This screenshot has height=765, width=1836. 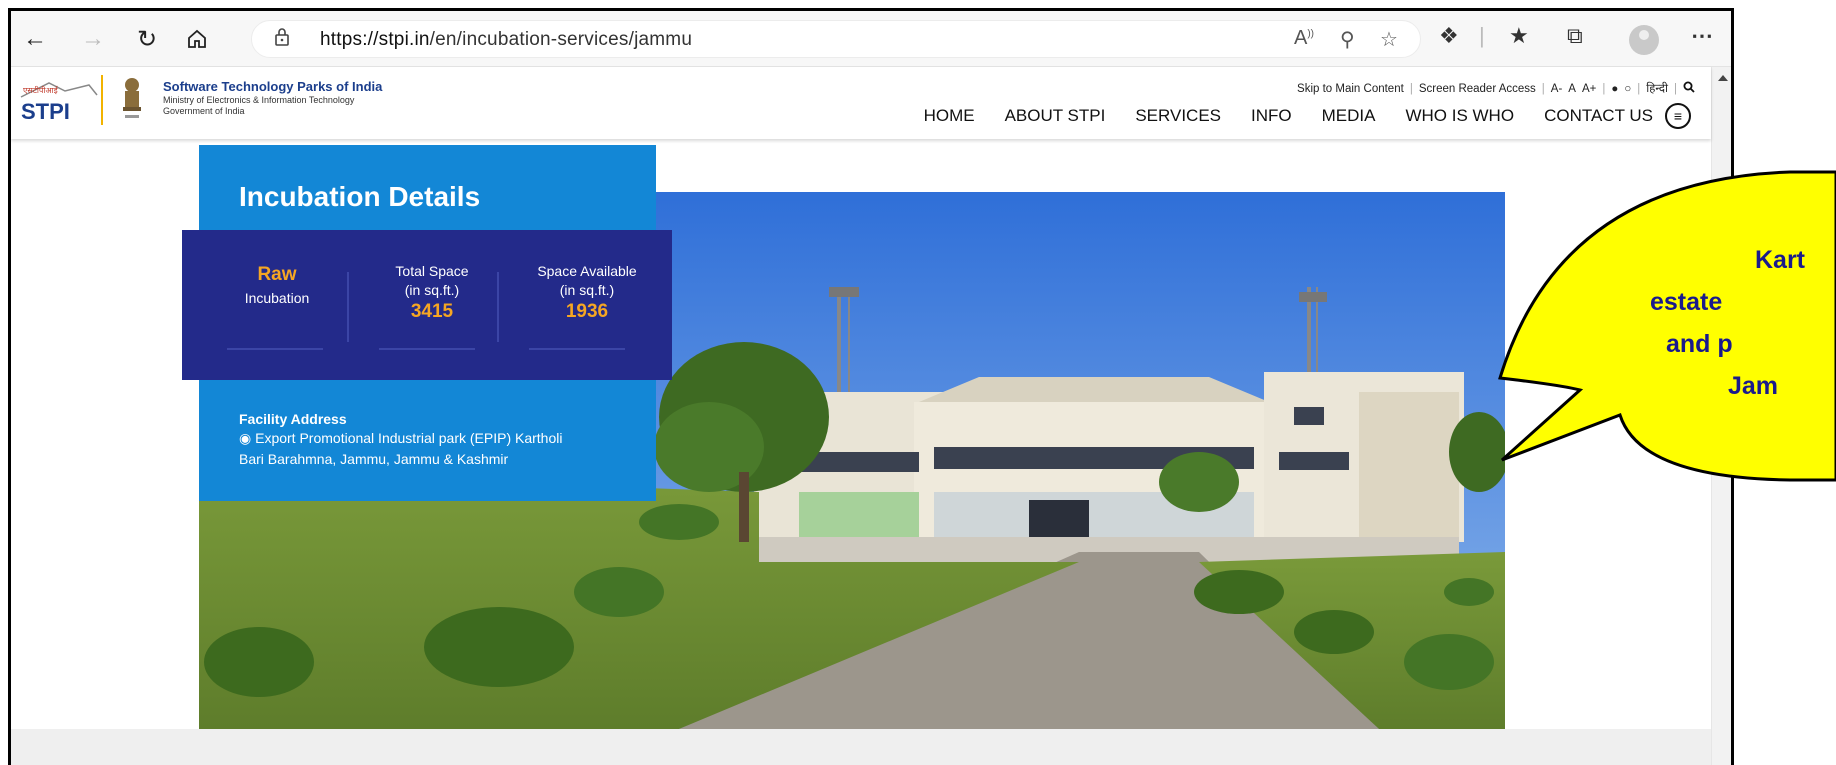 What do you see at coordinates (197, 39) in the screenshot?
I see `home-icon` at bounding box center [197, 39].